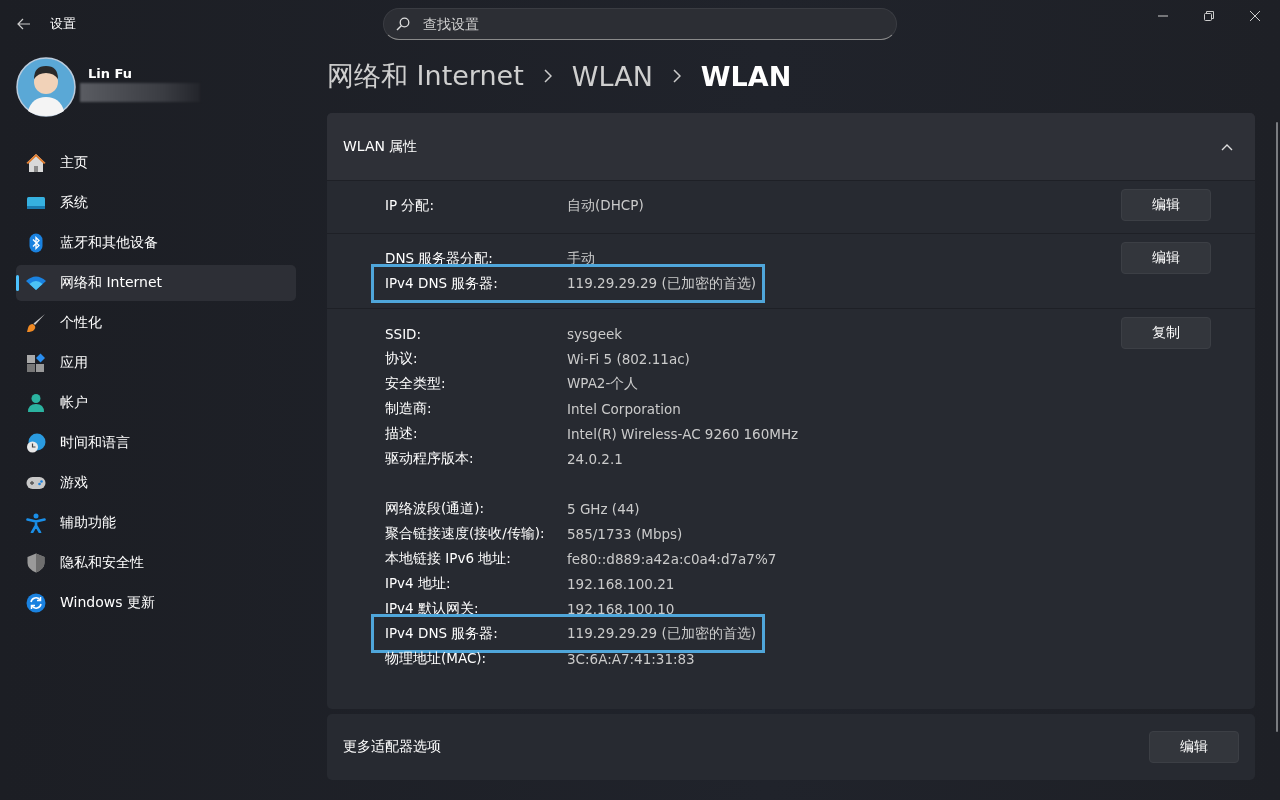  Describe the element at coordinates (436, 658) in the screenshot. I see `property-label: 物理地址(MAC):` at that location.